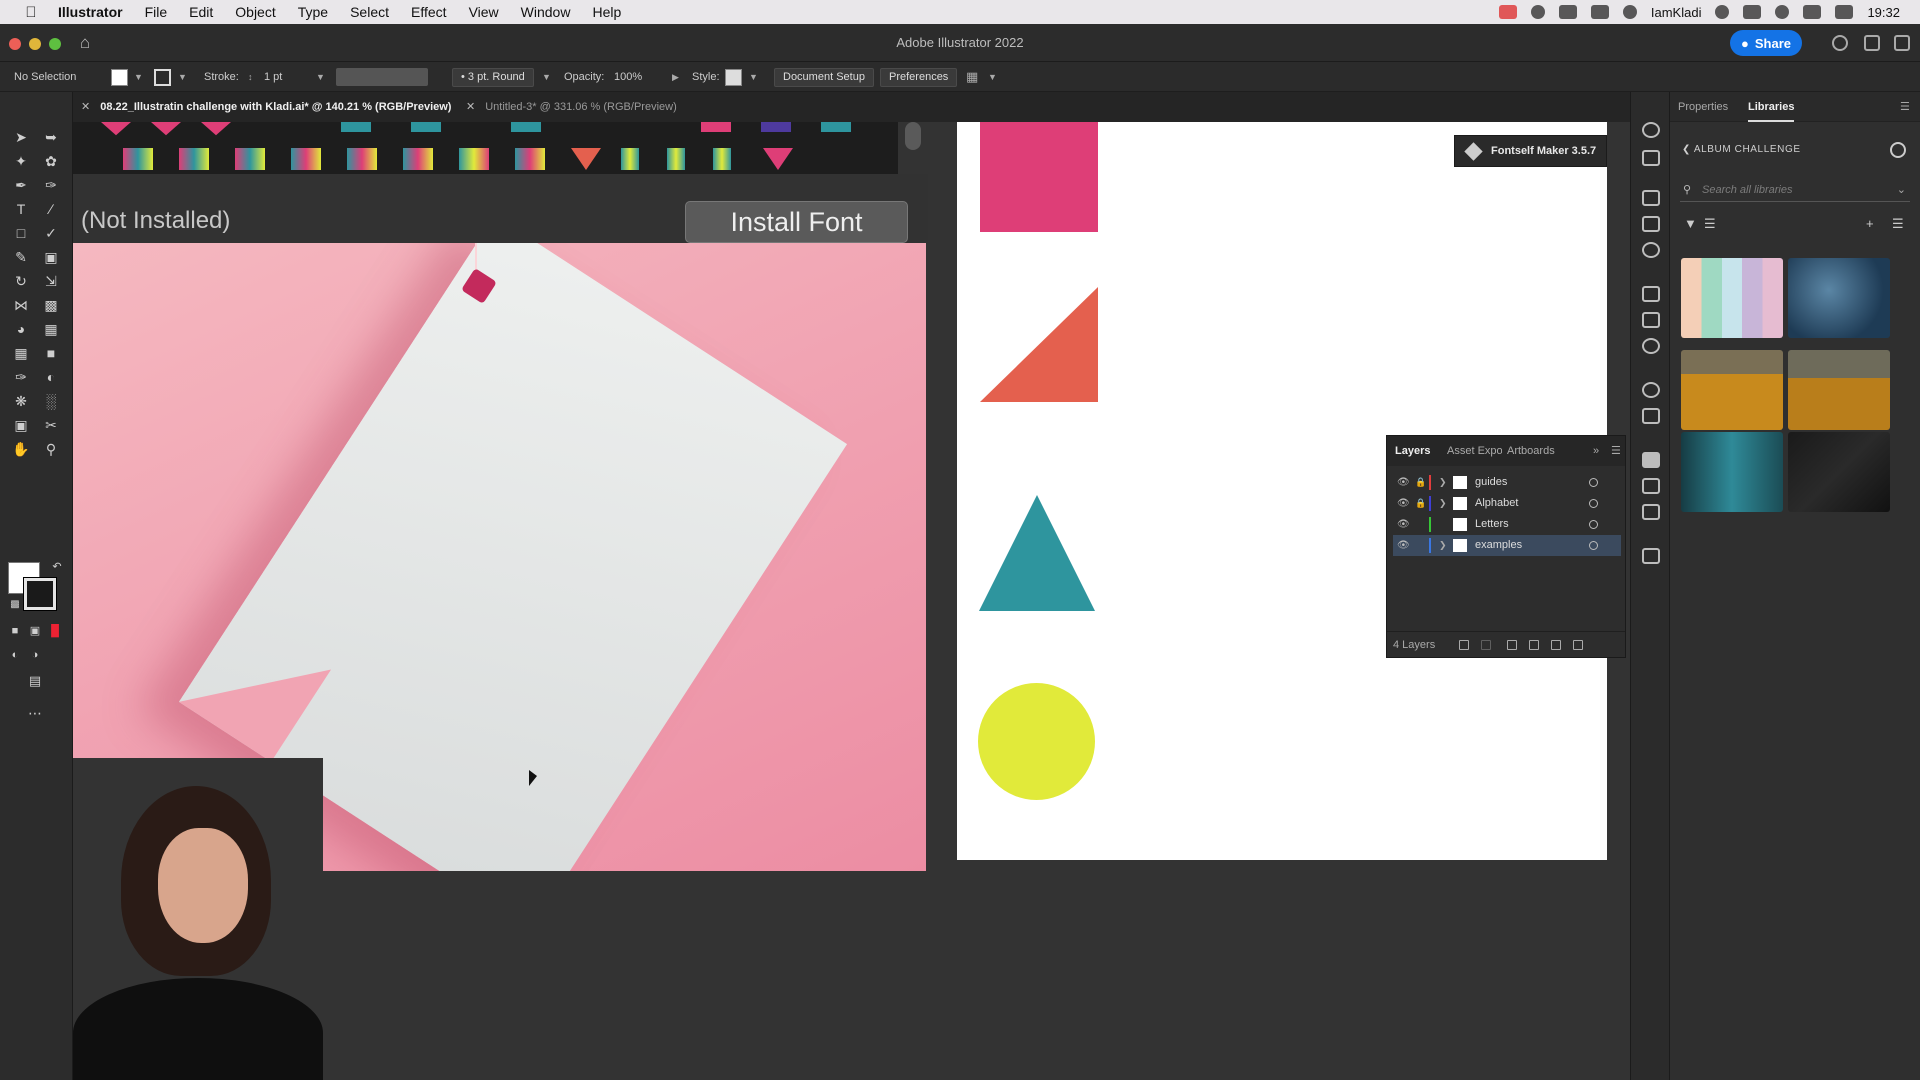 This screenshot has width=1920, height=1080. What do you see at coordinates (40, 594) in the screenshot?
I see `stroke-color-box` at bounding box center [40, 594].